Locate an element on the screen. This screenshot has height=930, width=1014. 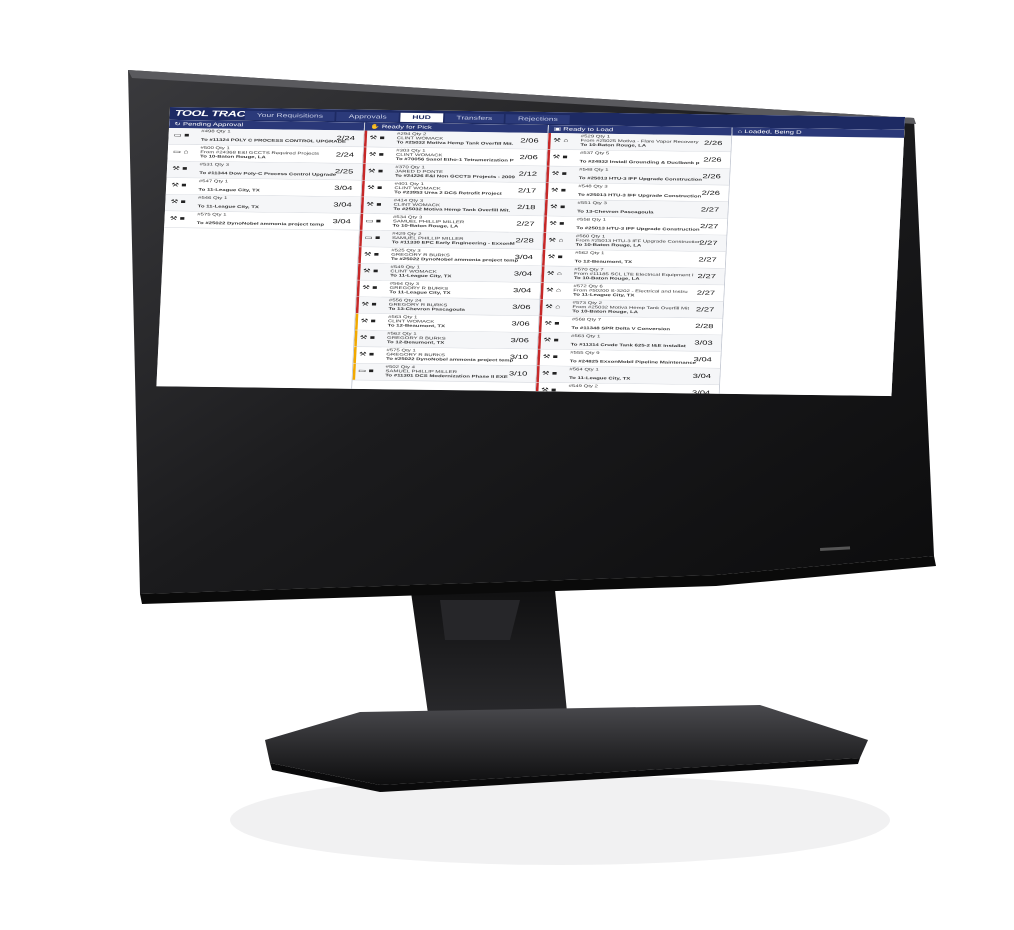
card-destination: To #25022 DynoNobel ammonia project temp is located at coordinates (260, 224).